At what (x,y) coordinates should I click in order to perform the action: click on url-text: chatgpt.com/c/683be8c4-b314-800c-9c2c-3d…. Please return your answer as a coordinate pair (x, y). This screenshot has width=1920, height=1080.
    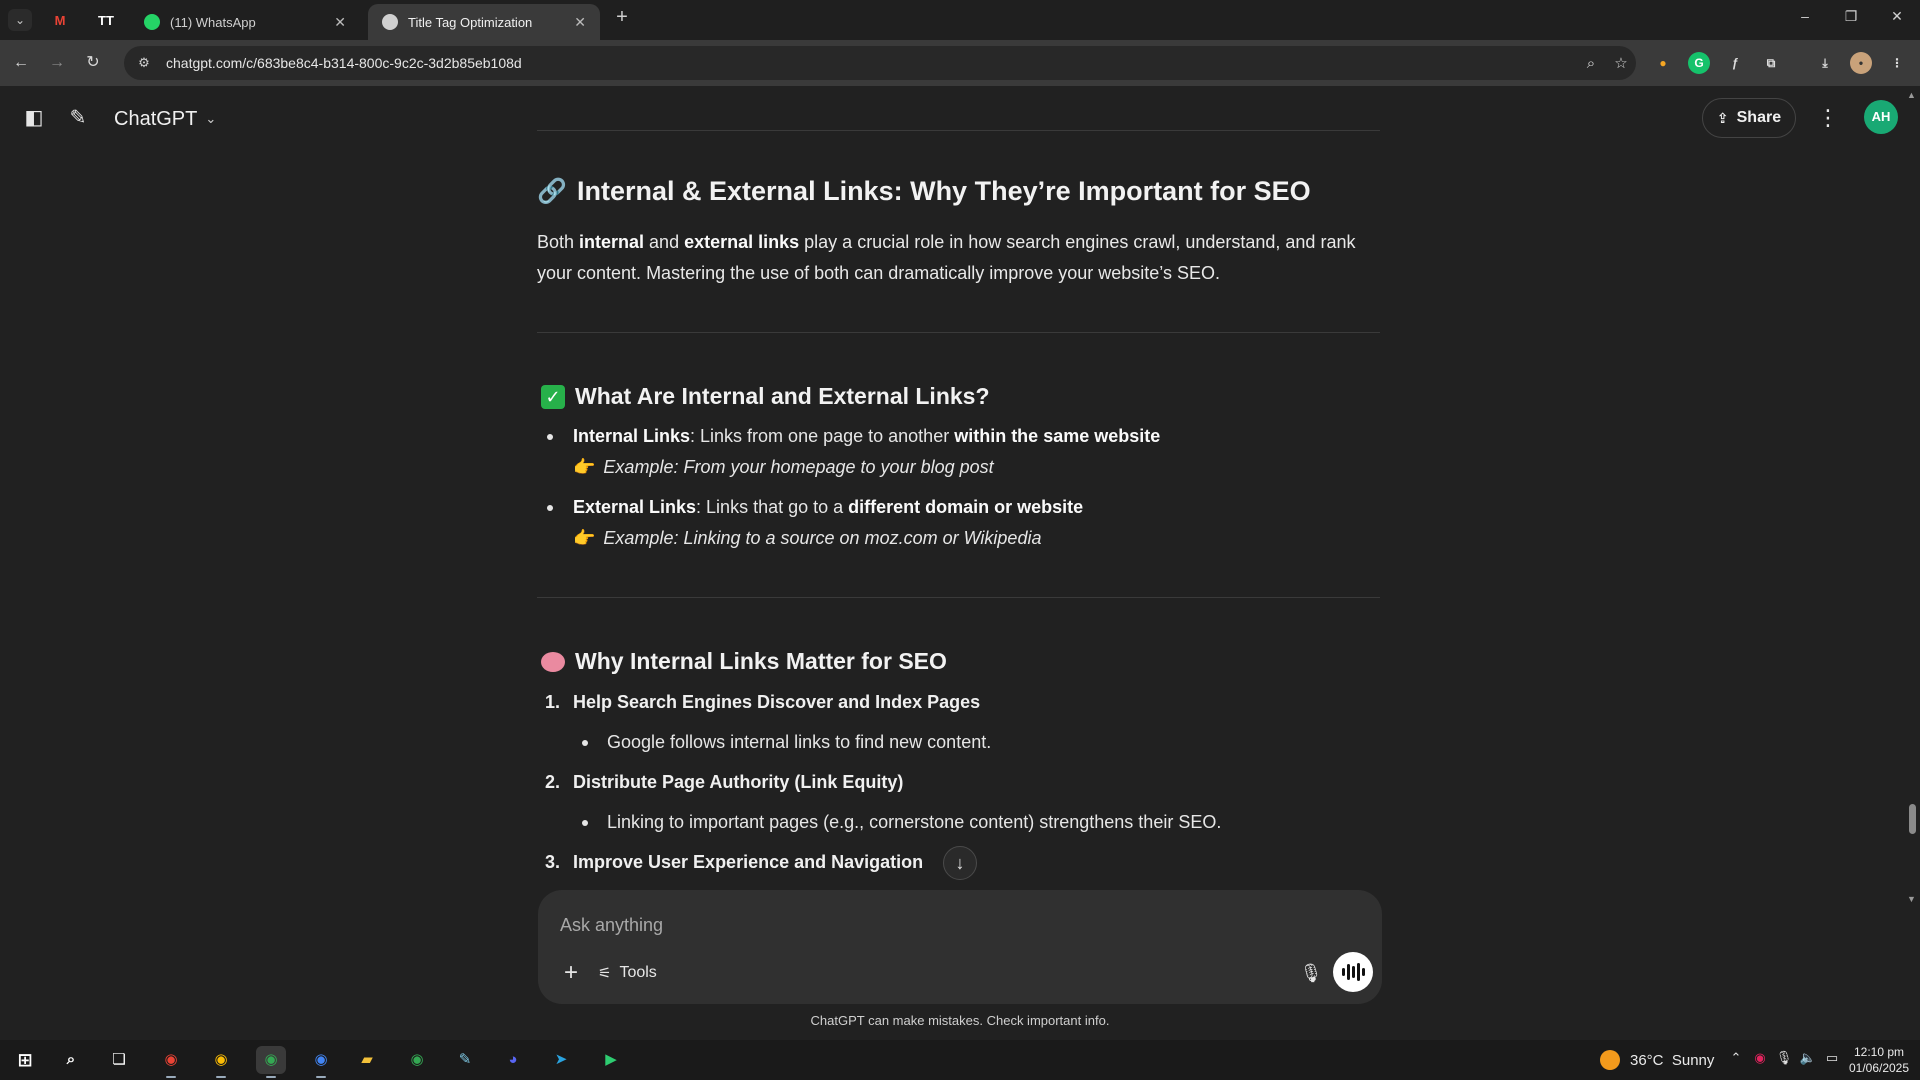
    Looking at the image, I should click on (871, 63).